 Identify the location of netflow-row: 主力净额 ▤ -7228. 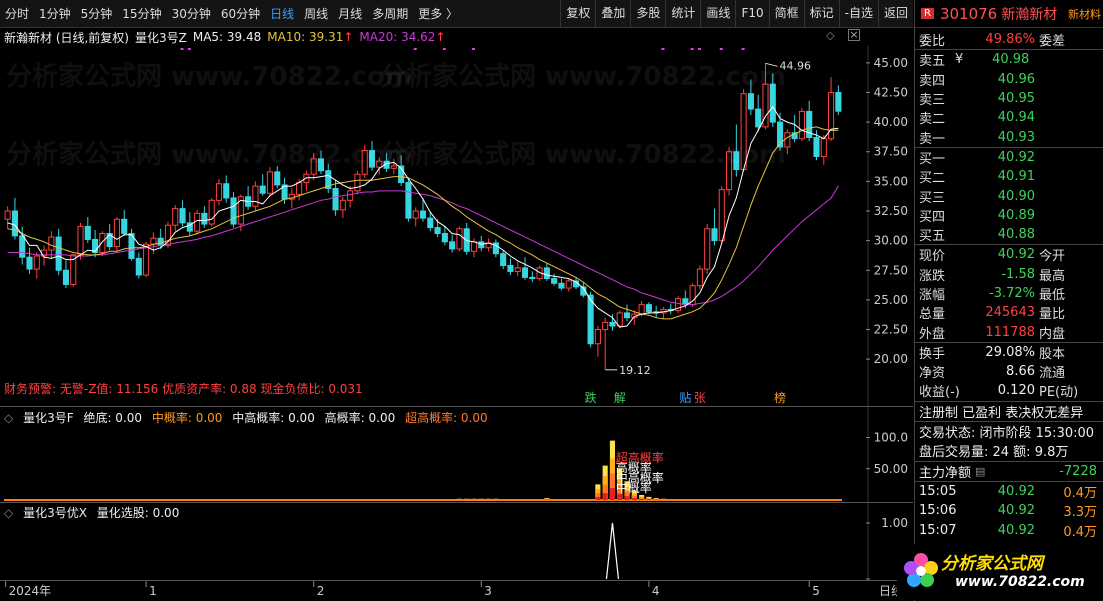
(1009, 471).